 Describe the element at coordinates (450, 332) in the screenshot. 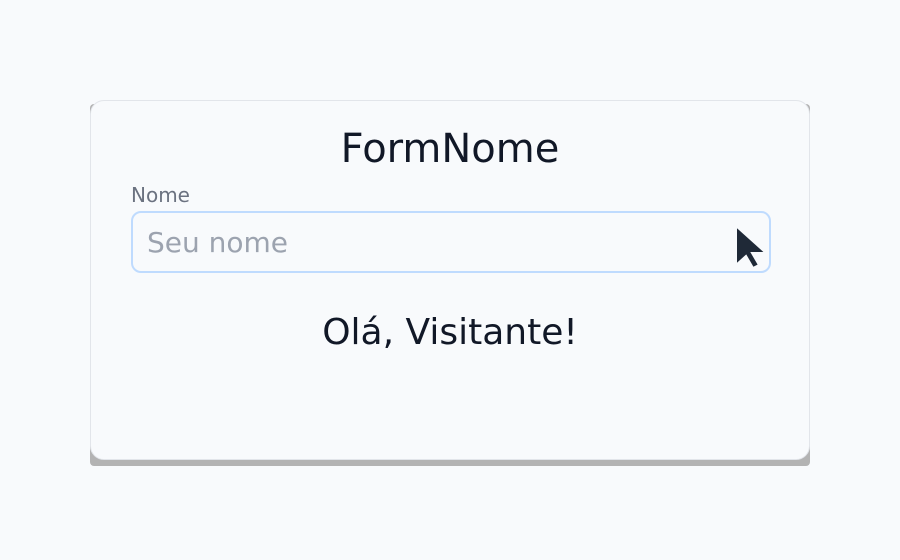

I see `greeting-text: Olá, Visitante!` at that location.